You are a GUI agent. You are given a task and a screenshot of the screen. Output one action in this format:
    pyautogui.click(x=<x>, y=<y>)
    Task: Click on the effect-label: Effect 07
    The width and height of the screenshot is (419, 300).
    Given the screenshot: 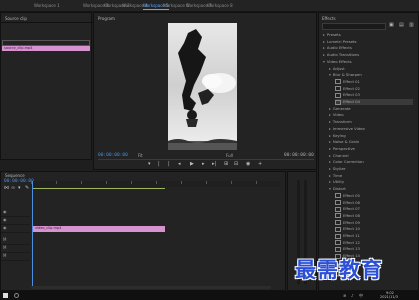 What is the action you would take?
    pyautogui.click(x=351, y=209)
    